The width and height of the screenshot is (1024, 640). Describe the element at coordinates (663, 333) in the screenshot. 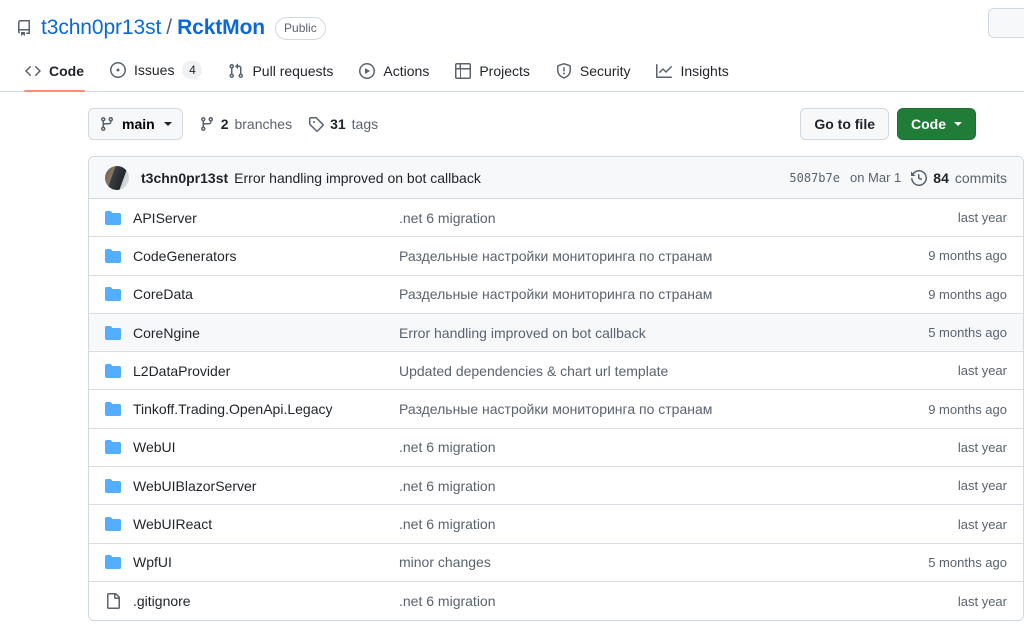

I see `file-commit-message: Error handling improved on bot callback` at that location.